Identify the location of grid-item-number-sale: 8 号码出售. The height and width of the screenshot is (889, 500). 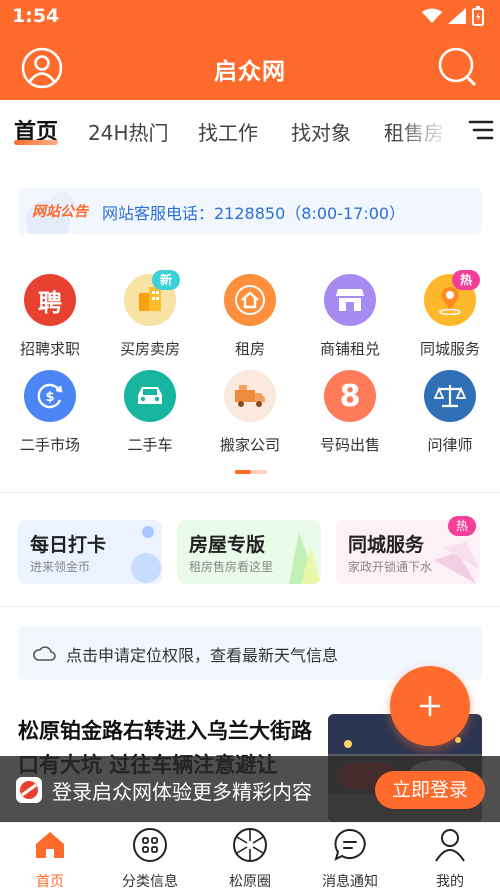
(350, 412).